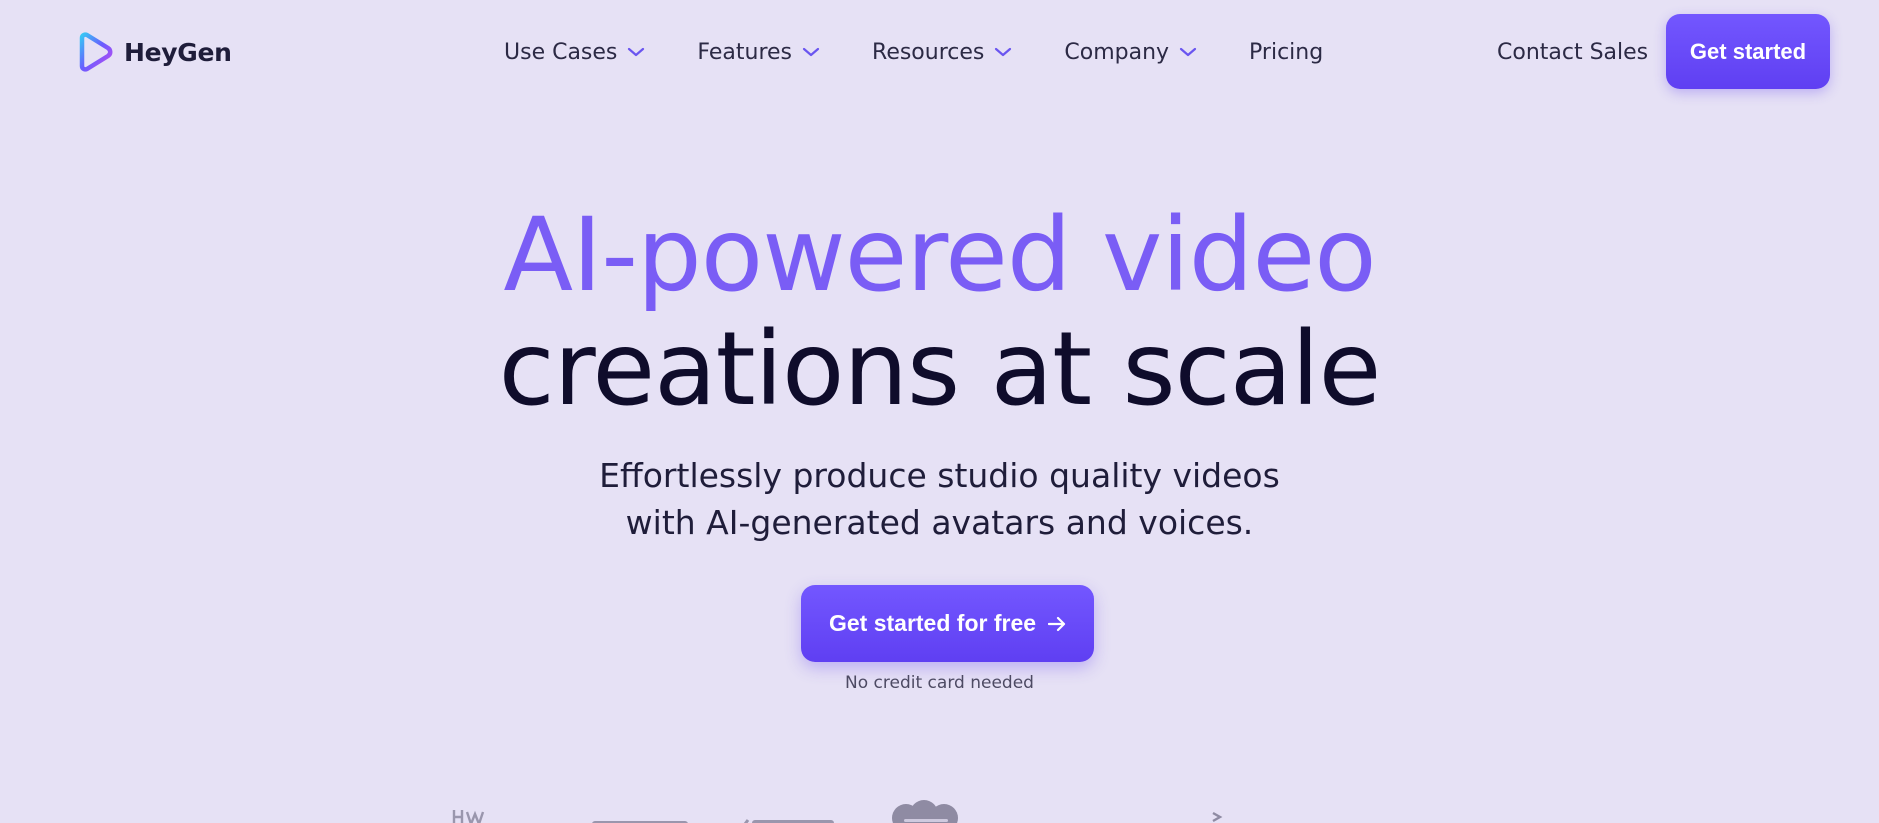 This screenshot has height=823, width=1879. Describe the element at coordinates (1057, 624) in the screenshot. I see `arrow-right-icon` at that location.